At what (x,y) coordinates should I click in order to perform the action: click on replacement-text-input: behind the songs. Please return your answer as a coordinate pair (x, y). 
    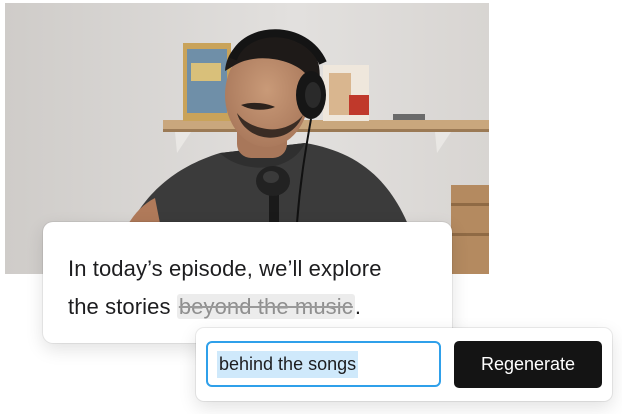
    Looking at the image, I should click on (323, 364).